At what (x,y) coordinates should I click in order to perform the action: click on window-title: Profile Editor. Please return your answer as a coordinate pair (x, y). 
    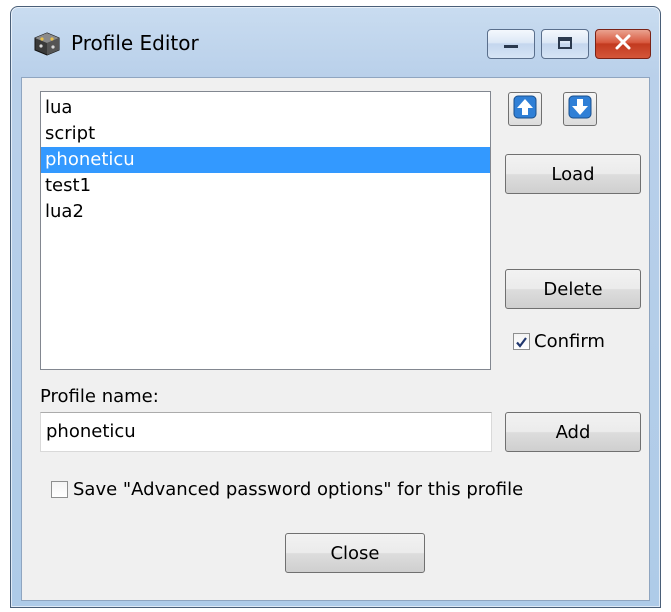
    Looking at the image, I should click on (135, 43).